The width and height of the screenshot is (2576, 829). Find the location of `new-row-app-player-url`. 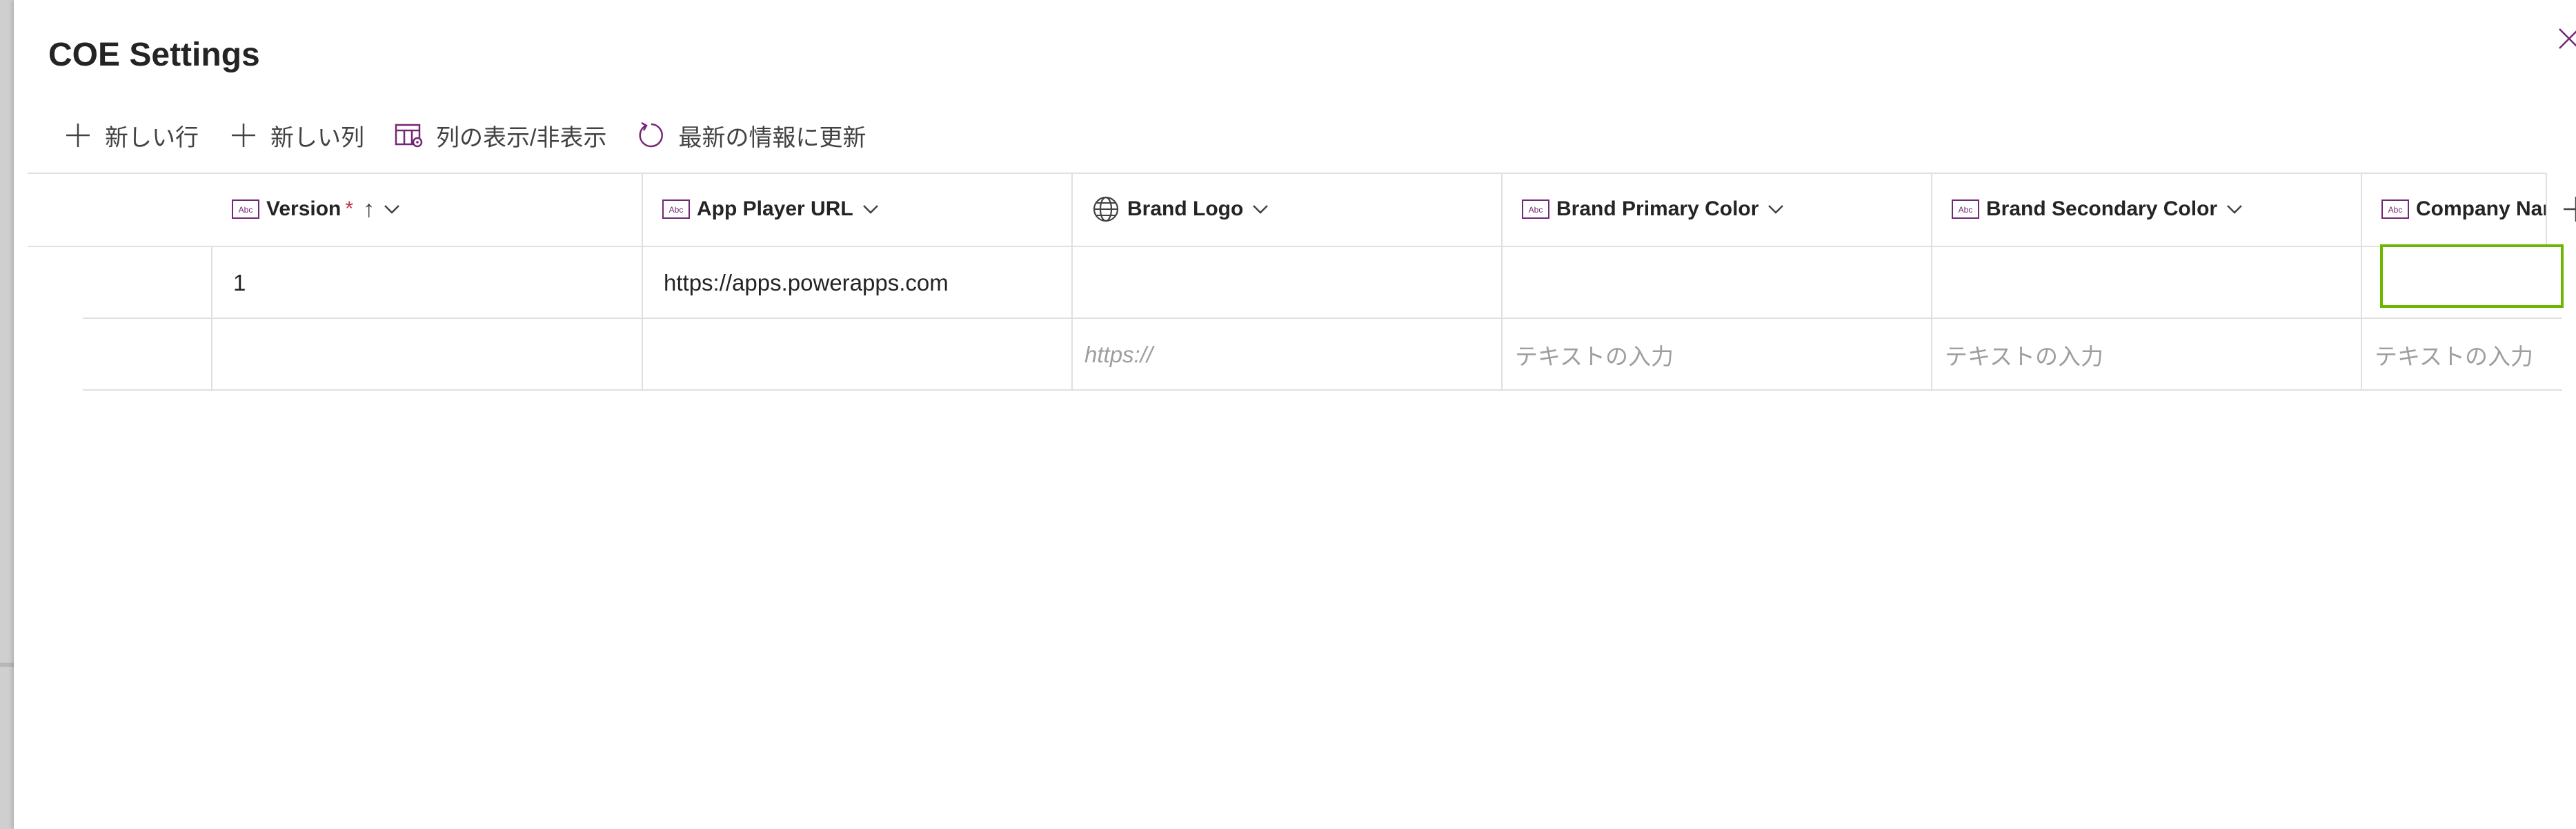

new-row-app-player-url is located at coordinates (864, 355).